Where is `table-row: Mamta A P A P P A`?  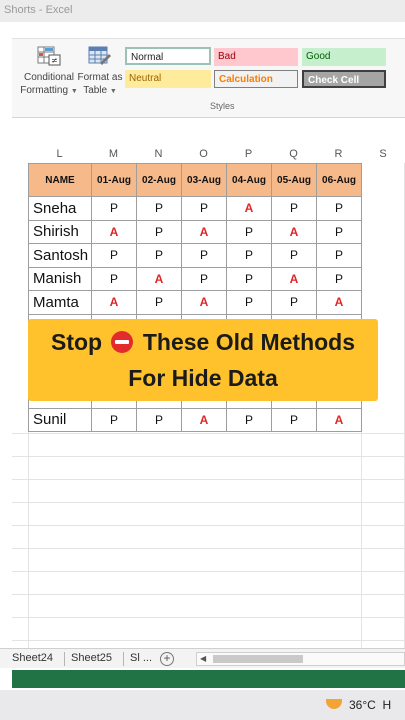 table-row: Mamta A P A P P A is located at coordinates (195, 302).